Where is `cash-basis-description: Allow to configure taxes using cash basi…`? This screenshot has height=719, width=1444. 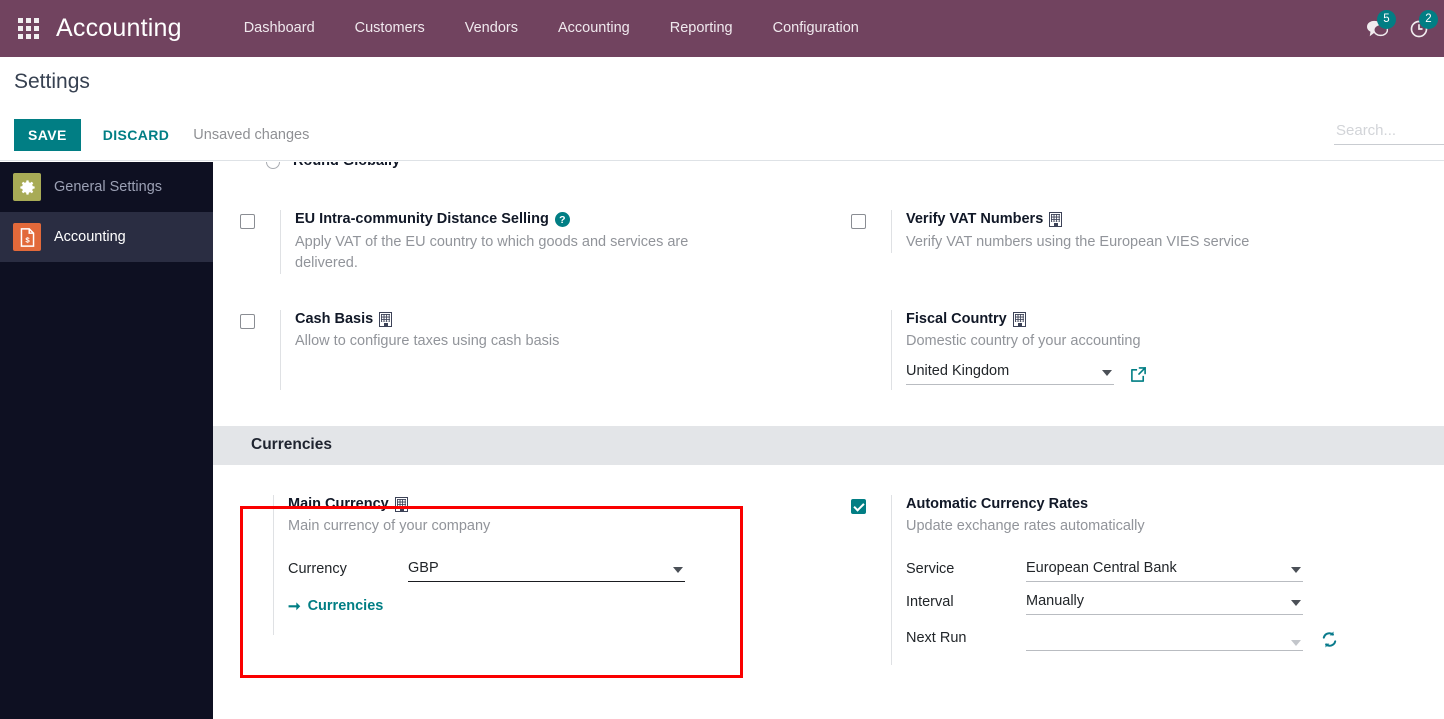
cash-basis-description: Allow to configure taxes using cash basi… is located at coordinates (427, 341).